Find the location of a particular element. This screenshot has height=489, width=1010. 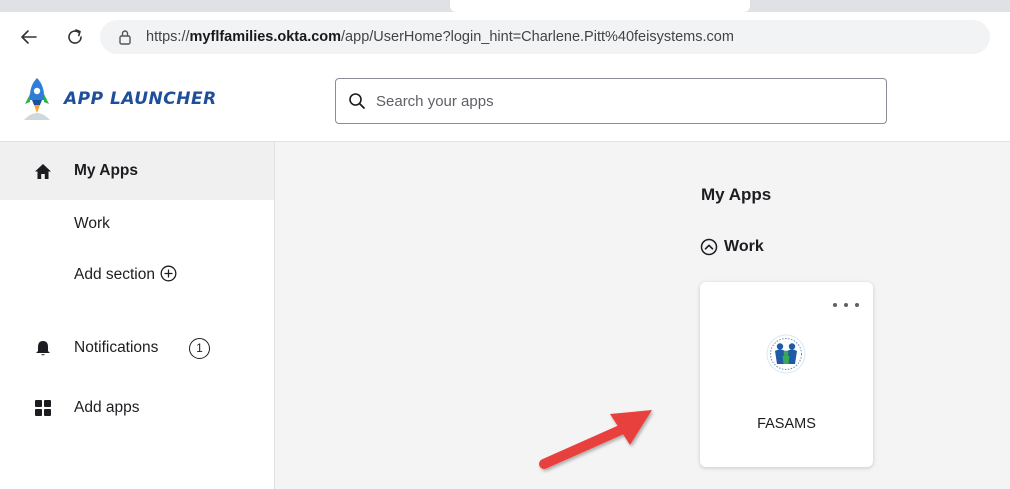

browser-active-tab is located at coordinates (600, 6).